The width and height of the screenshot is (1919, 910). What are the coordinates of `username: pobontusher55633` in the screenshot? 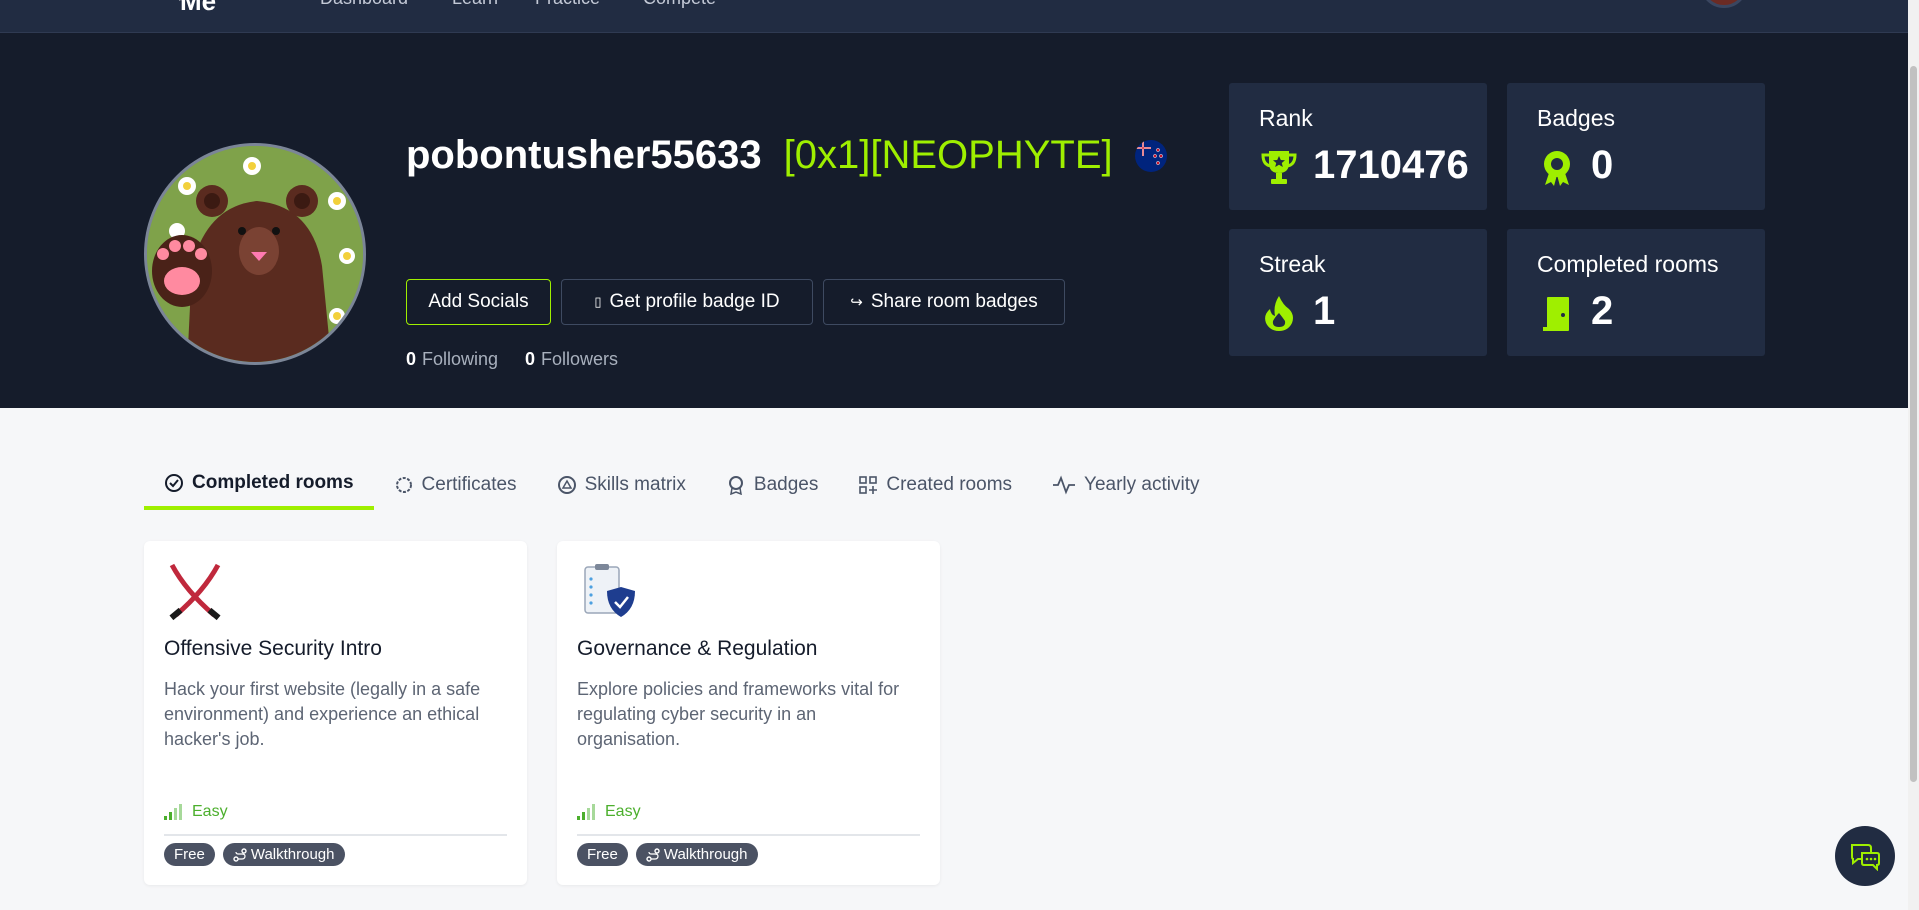 It's located at (584, 155).